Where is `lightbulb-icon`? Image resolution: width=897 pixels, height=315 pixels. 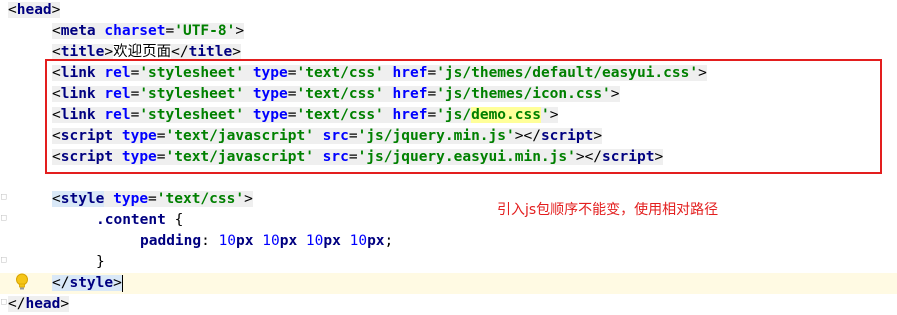 lightbulb-icon is located at coordinates (22, 282).